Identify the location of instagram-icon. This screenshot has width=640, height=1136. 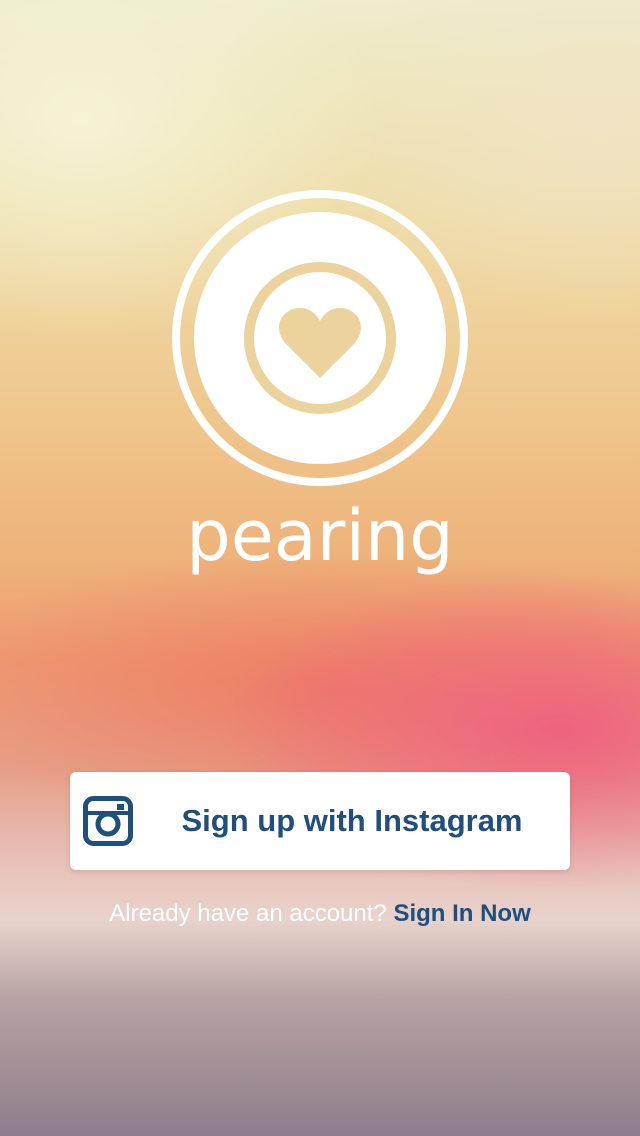
(108, 821).